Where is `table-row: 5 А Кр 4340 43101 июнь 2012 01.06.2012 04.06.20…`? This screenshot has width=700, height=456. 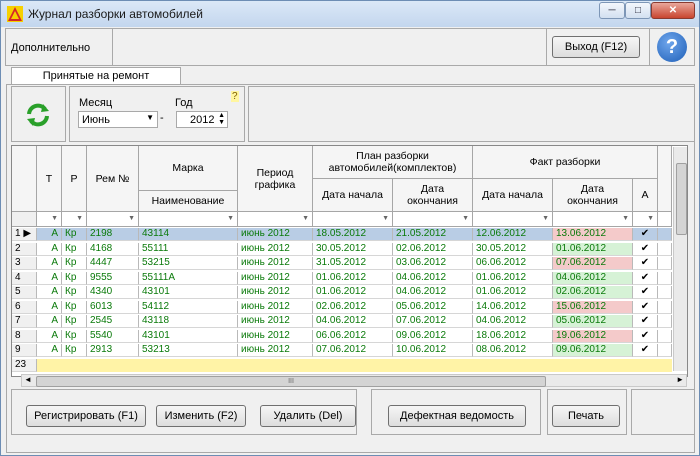 table-row: 5 А Кр 4340 43101 июнь 2012 01.06.2012 04.06.20… is located at coordinates (342, 292).